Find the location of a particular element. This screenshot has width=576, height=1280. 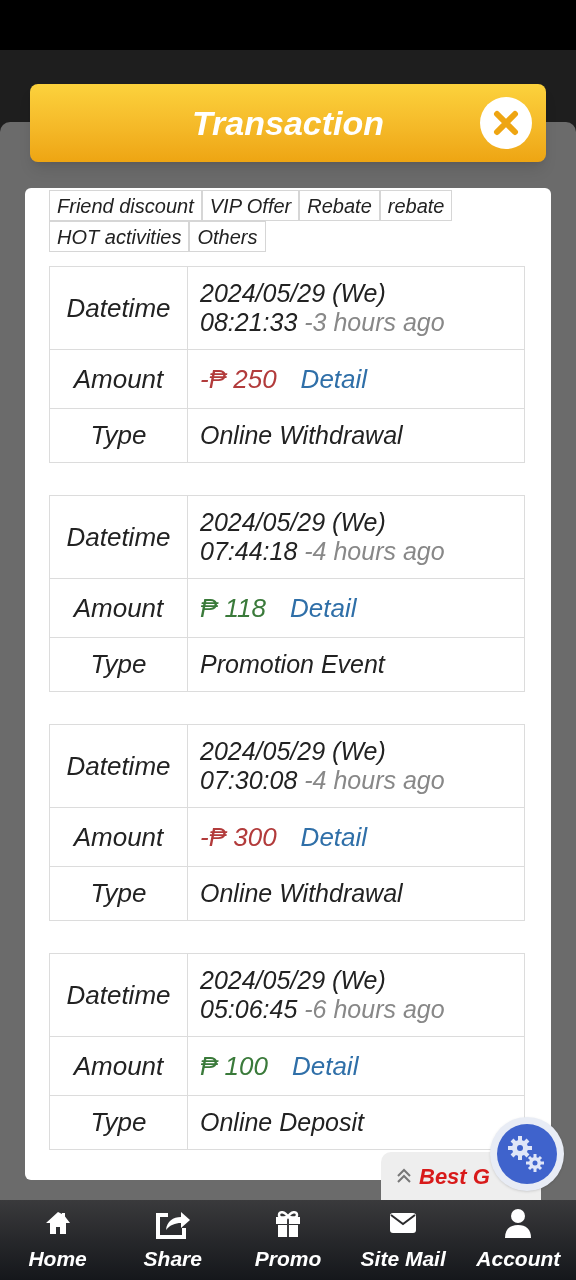

type-text: Promotion Event is located at coordinates (356, 664).